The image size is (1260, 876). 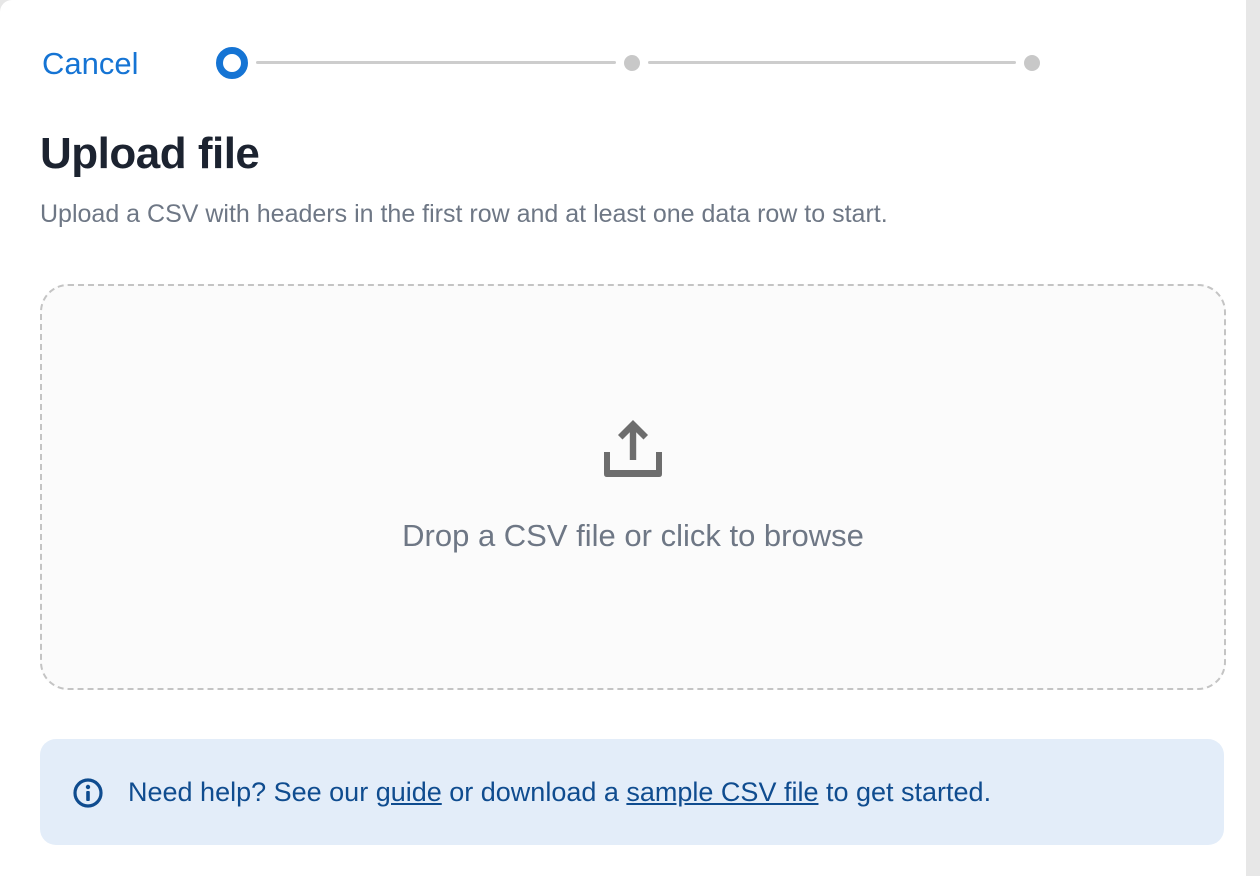 What do you see at coordinates (722, 792) in the screenshot?
I see `sample-csv-link: sample CSV file` at bounding box center [722, 792].